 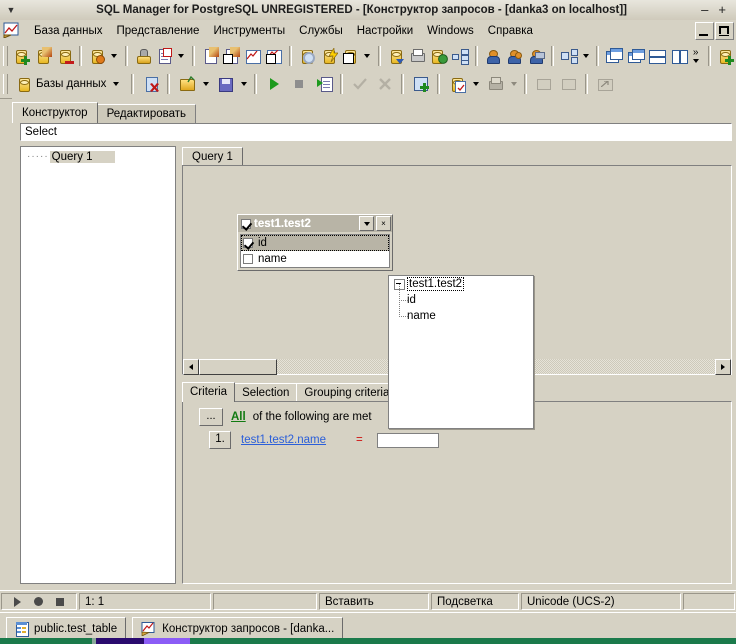 What do you see at coordinates (238, 417) in the screenshot?
I see `criteria-all-link: All` at bounding box center [238, 417].